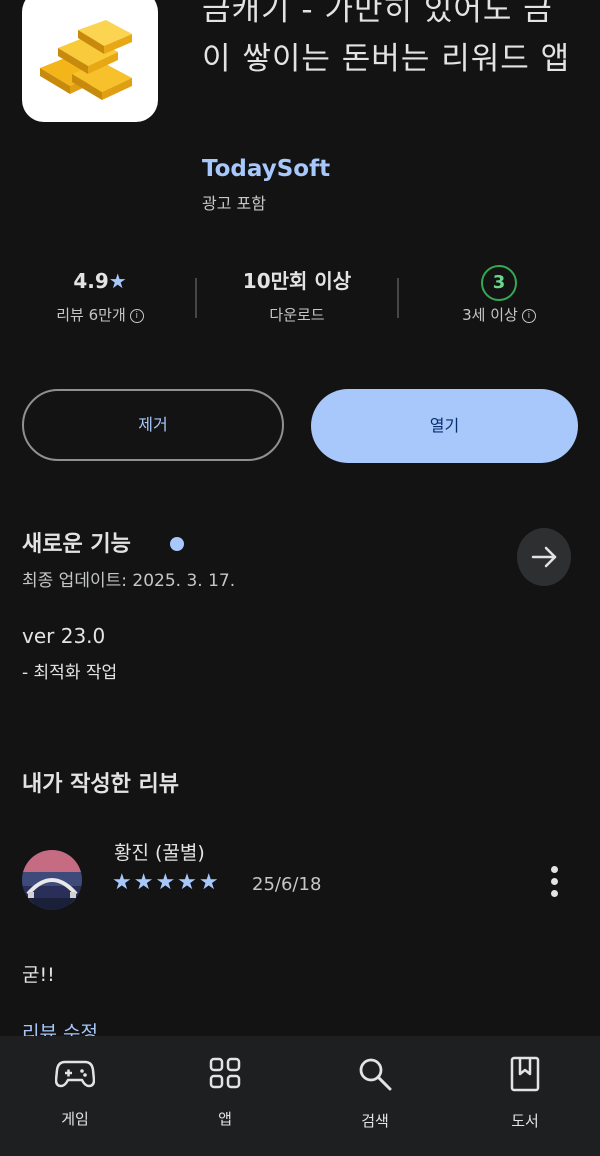 This screenshot has height=1156, width=600. I want to click on remove-button: 제거, so click(153, 425).